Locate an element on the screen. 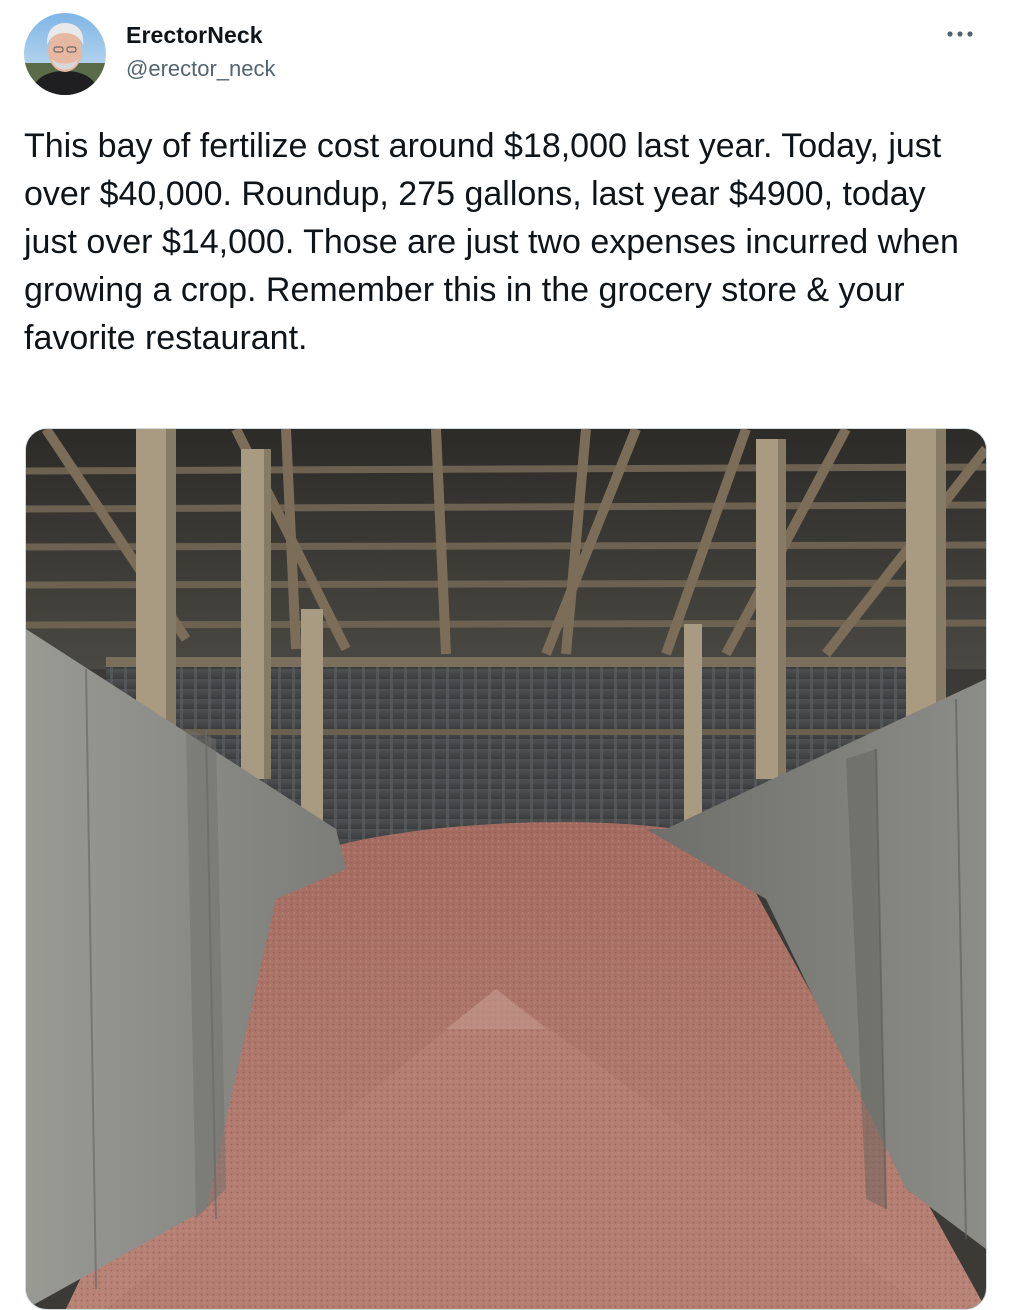 Image resolution: width=1010 pixels, height=1310 pixels. author-handle: @erector_neck is located at coordinates (201, 69).